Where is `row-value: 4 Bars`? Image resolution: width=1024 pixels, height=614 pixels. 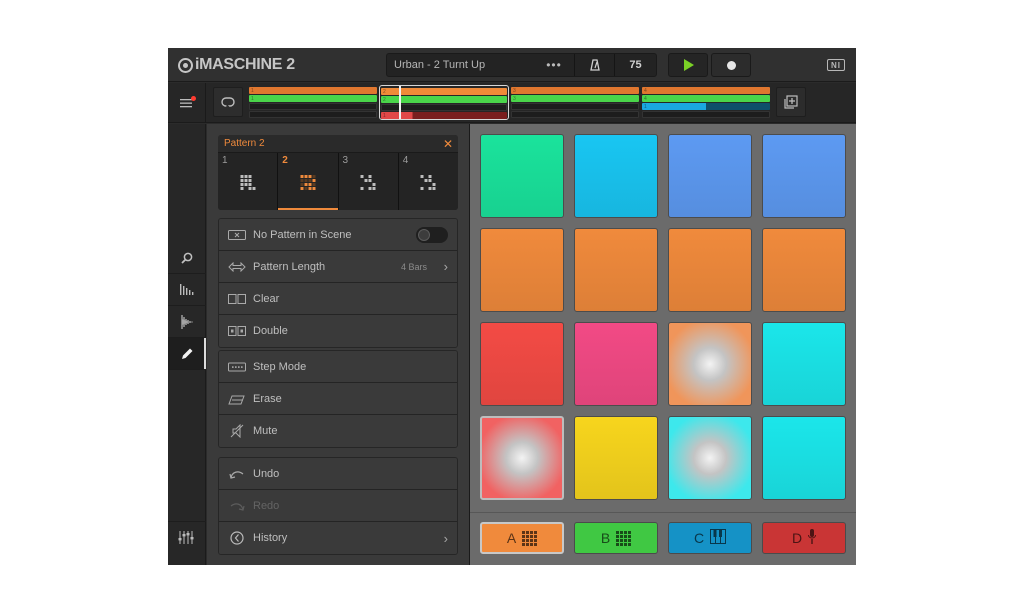 row-value: 4 Bars is located at coordinates (413, 266).